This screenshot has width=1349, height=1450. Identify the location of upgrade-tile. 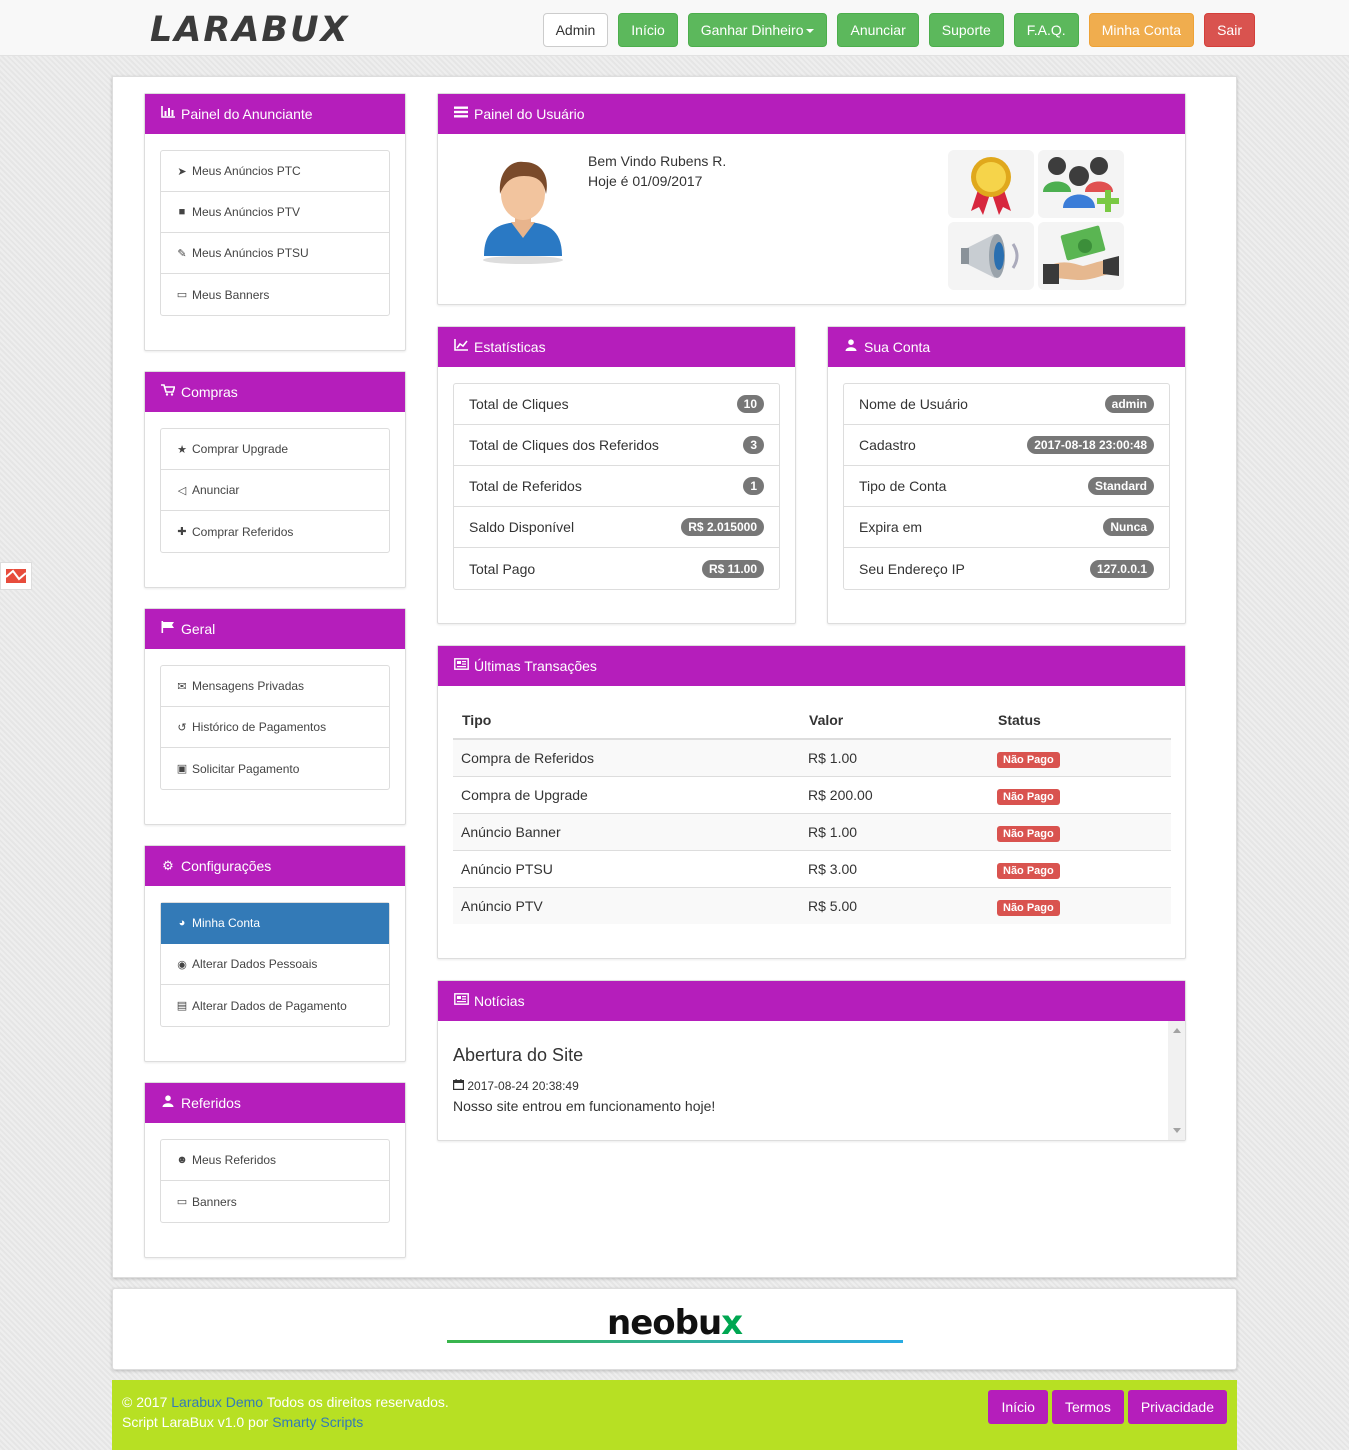
(991, 184).